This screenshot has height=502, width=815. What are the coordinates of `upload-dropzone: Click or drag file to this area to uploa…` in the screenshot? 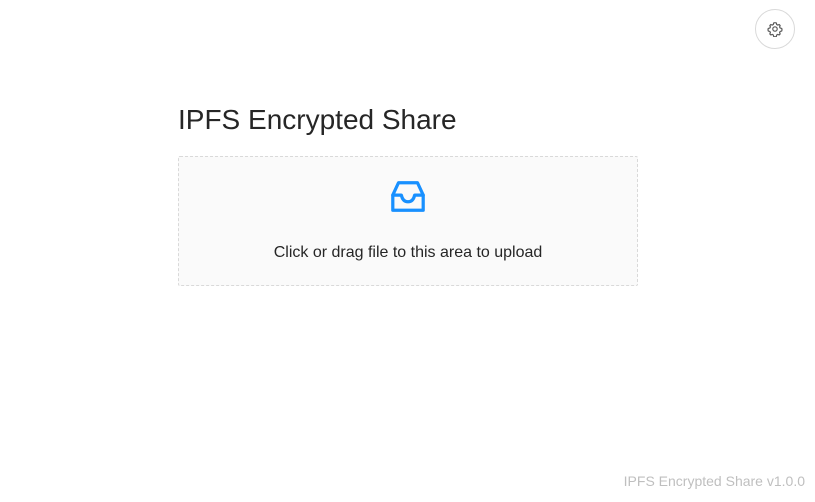 It's located at (408, 221).